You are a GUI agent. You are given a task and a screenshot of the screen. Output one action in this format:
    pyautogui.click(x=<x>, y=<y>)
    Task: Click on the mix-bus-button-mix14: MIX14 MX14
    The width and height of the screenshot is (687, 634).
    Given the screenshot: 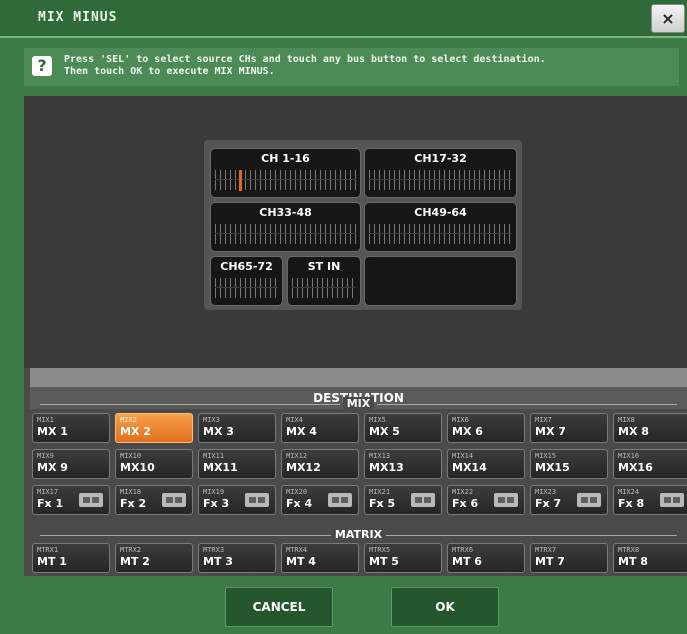 What is the action you would take?
    pyautogui.click(x=486, y=464)
    